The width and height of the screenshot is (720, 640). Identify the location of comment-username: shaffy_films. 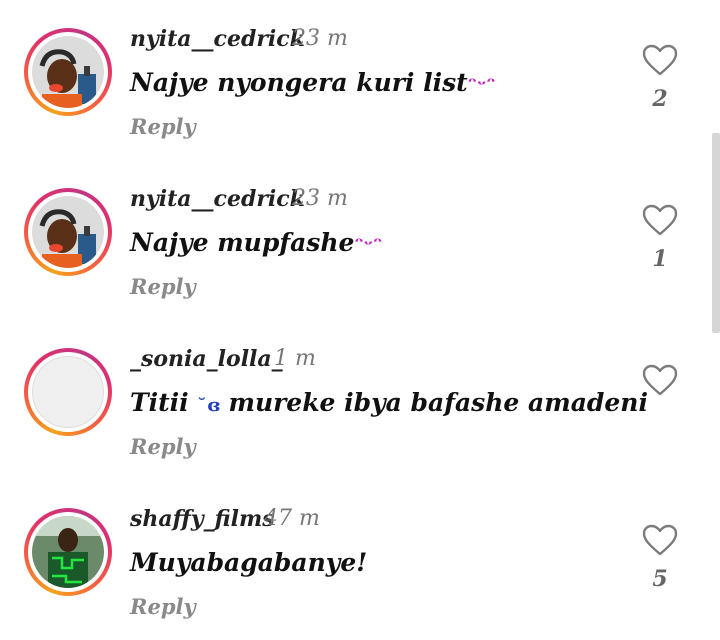
(202, 519).